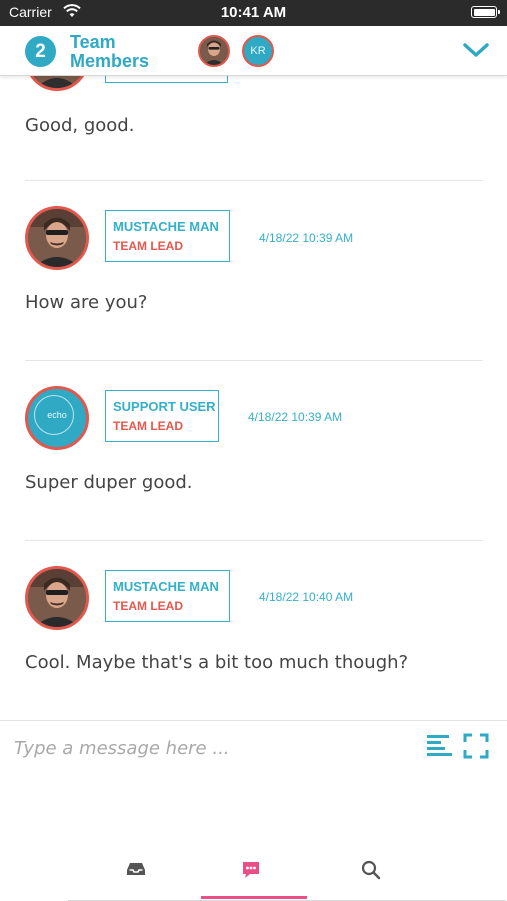  I want to click on message-text: Super duper good., so click(109, 482).